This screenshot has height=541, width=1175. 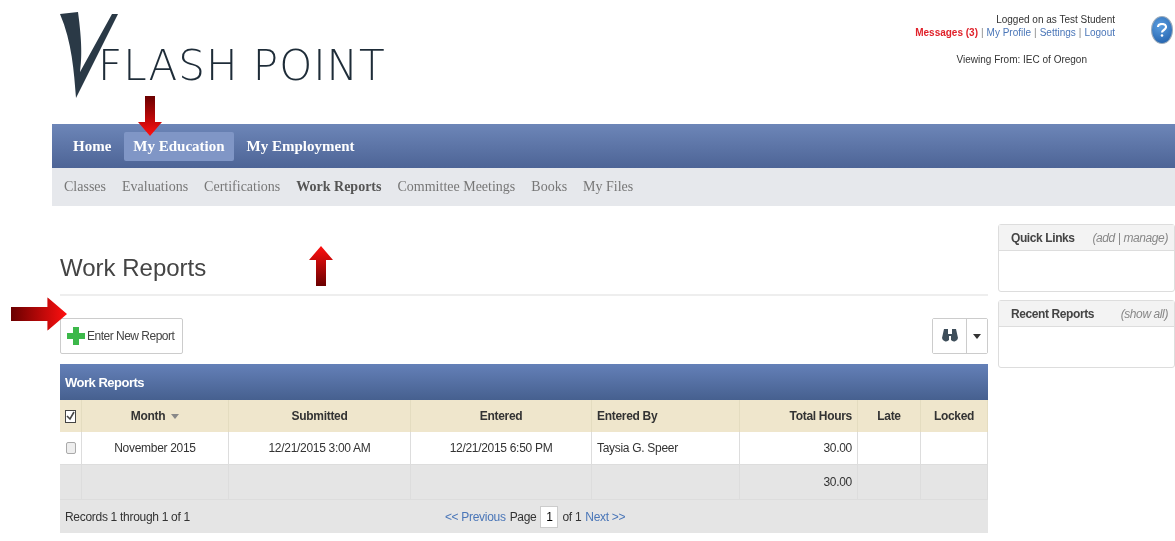 I want to click on sub-nav-tab: Evaluations, so click(x=155, y=187).